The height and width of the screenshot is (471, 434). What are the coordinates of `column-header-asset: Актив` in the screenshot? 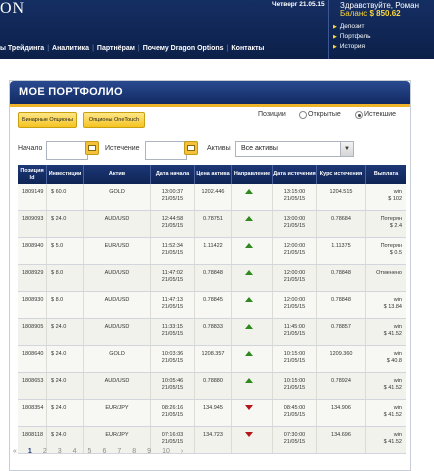 It's located at (117, 174).